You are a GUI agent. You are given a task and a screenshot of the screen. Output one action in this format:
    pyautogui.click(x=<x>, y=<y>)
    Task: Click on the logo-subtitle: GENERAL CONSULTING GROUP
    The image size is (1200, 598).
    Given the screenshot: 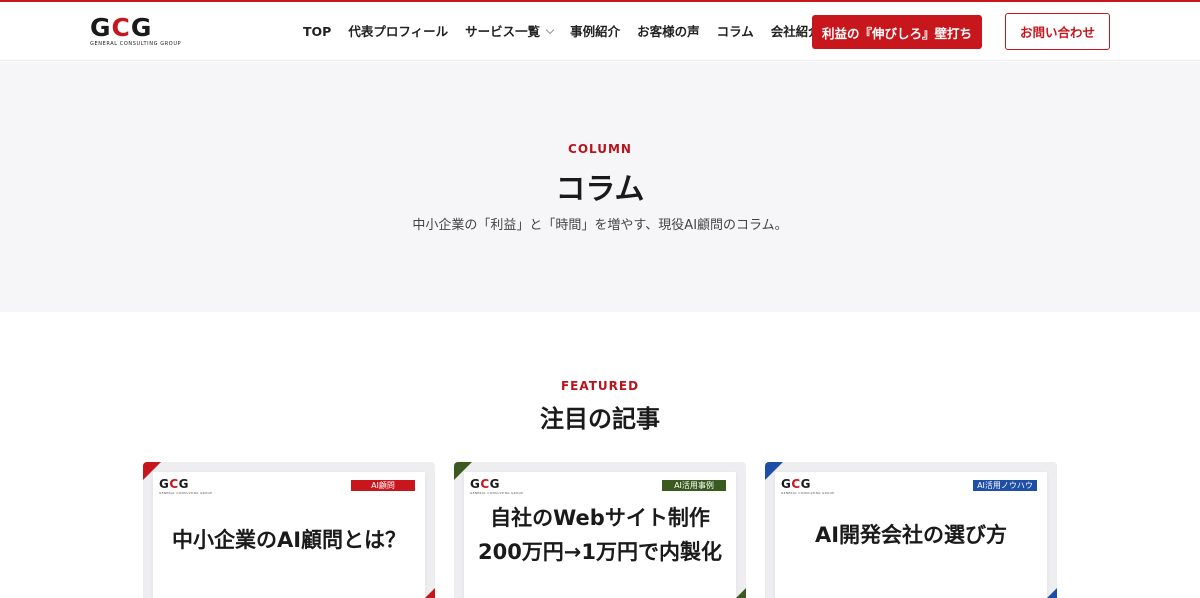 What is the action you would take?
    pyautogui.click(x=136, y=44)
    